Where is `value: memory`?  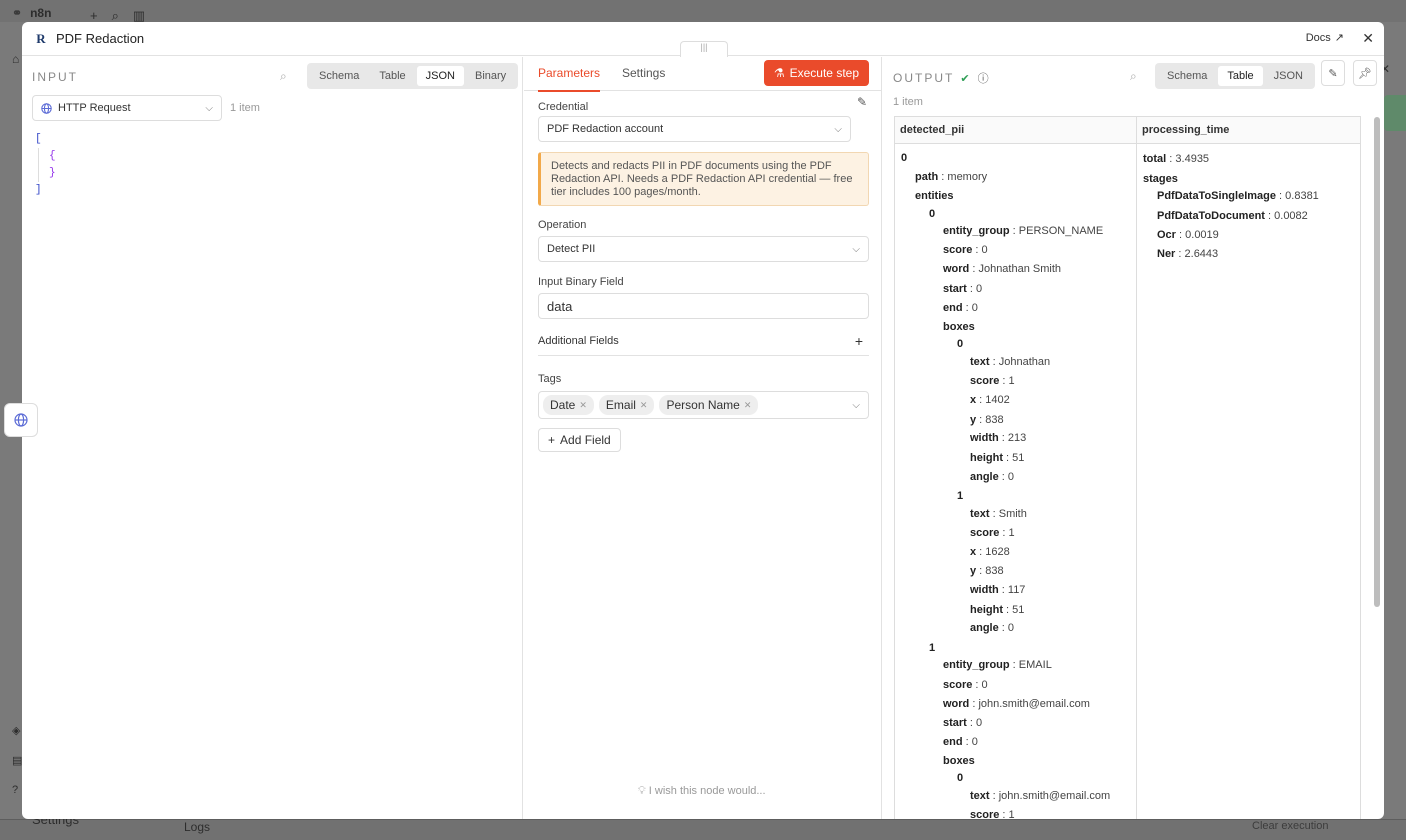
value: memory is located at coordinates (967, 177).